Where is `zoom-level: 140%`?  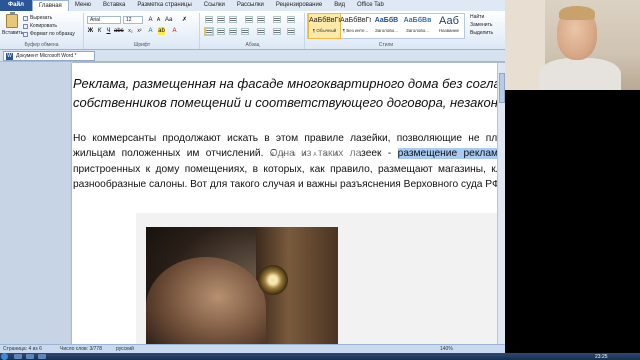 zoom-level: 140% is located at coordinates (446, 349).